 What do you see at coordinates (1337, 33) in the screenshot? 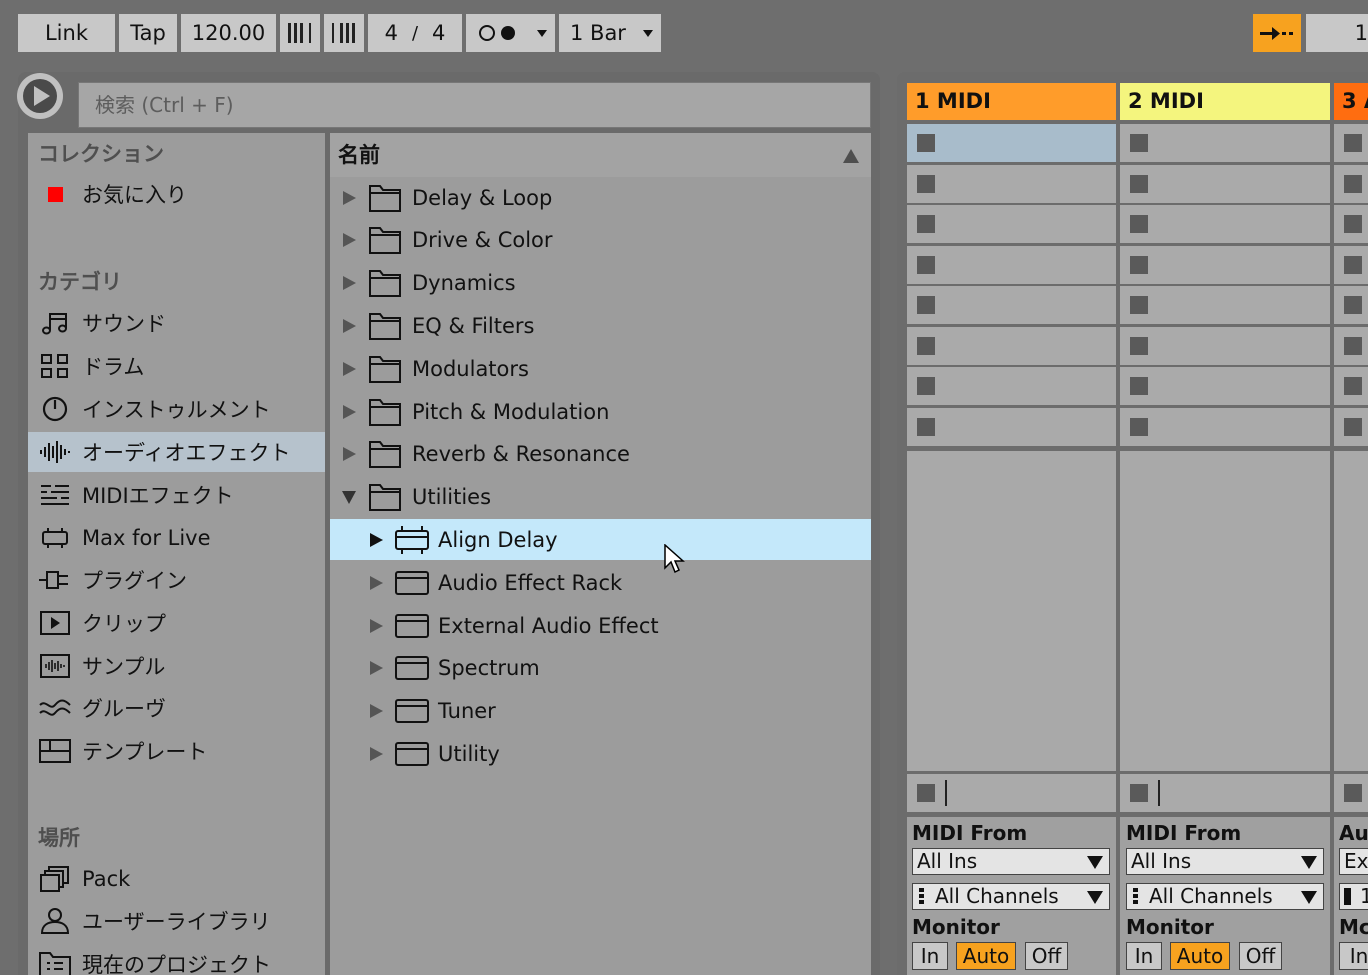
I see `arrangement-position-field: 1` at bounding box center [1337, 33].